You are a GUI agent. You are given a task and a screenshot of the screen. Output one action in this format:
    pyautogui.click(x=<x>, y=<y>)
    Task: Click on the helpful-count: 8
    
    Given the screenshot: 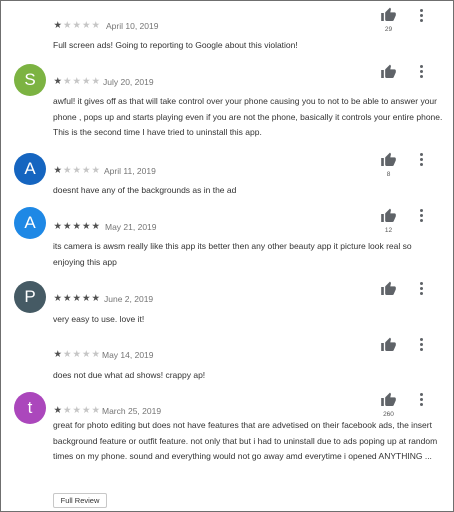 What is the action you would take?
    pyautogui.click(x=388, y=174)
    